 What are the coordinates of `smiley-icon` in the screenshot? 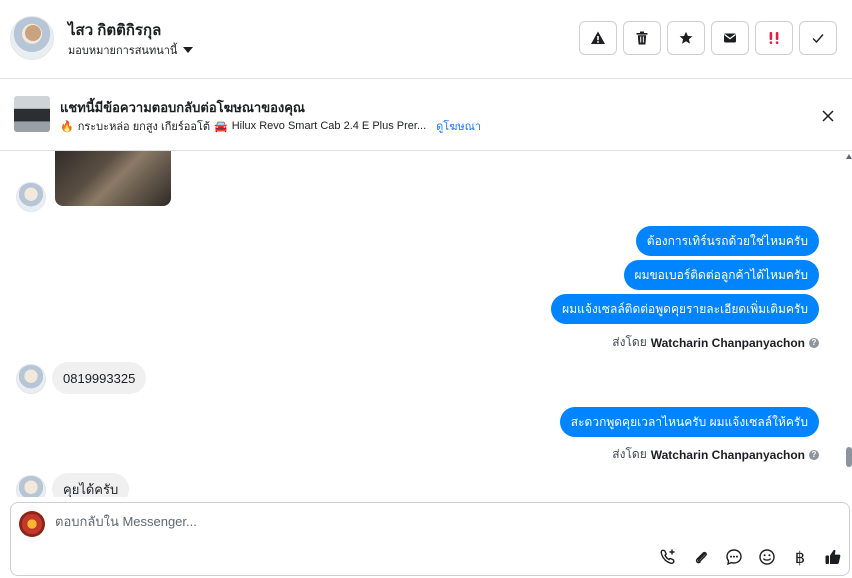 It's located at (767, 557).